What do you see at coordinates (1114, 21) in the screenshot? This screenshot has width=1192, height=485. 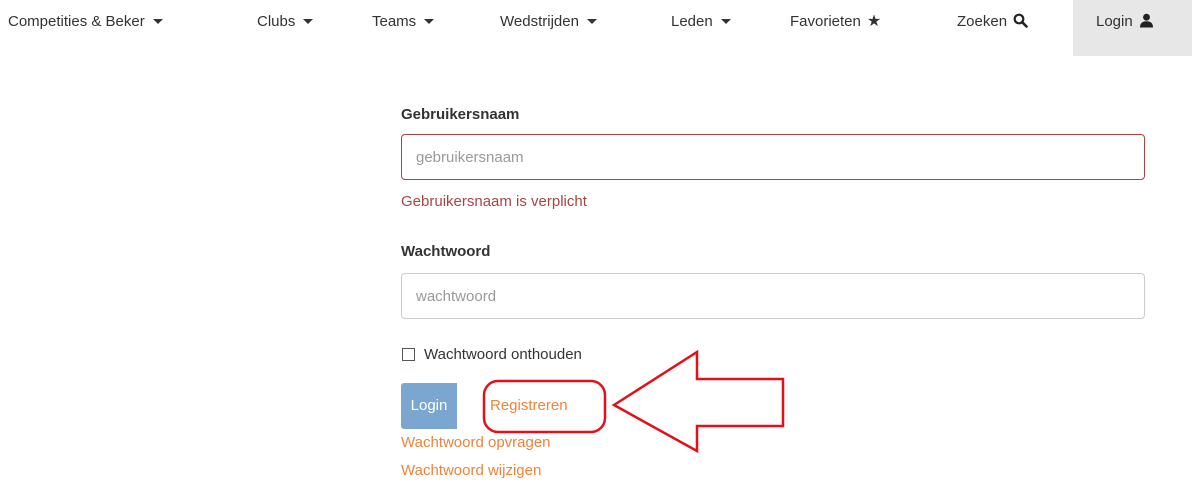 I see `nav-label: Login` at bounding box center [1114, 21].